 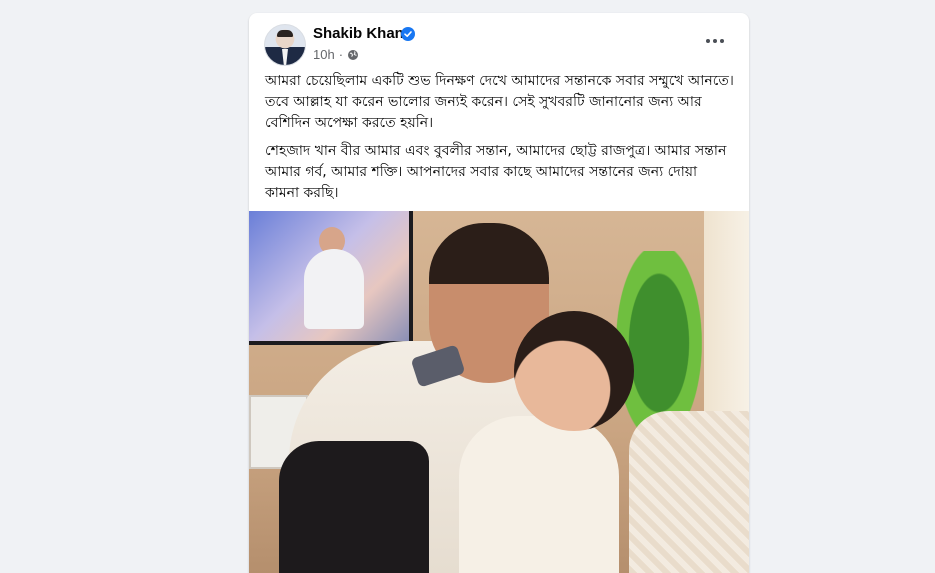 I want to click on photo-dark-clothing, so click(x=354, y=507).